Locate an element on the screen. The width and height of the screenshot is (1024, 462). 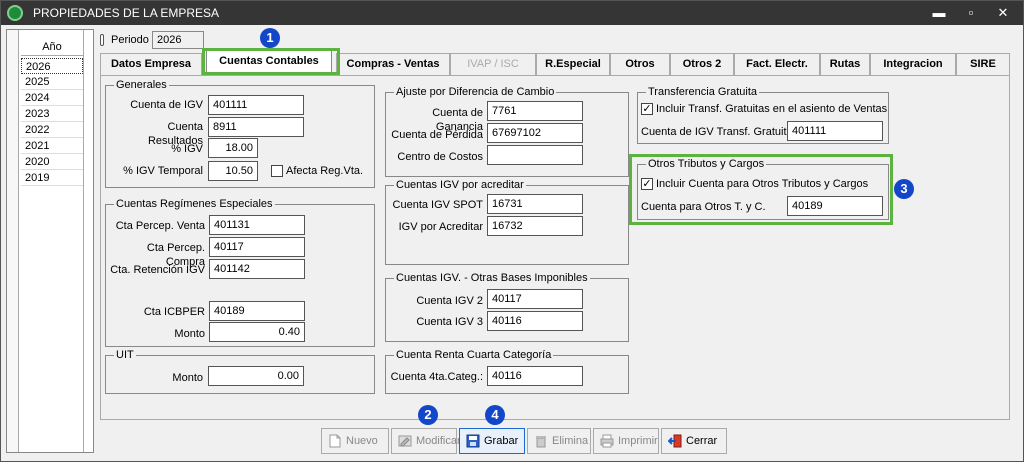
igv3-label: Cuenta IGV 3 is located at coordinates (449, 322).